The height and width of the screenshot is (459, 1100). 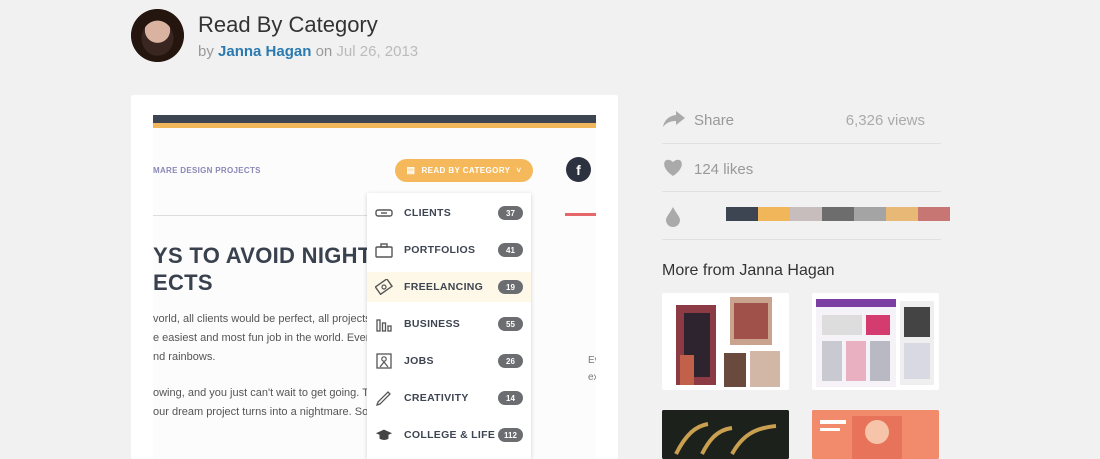 What do you see at coordinates (183, 282) in the screenshot?
I see `headline-line-2: ECTS` at bounding box center [183, 282].